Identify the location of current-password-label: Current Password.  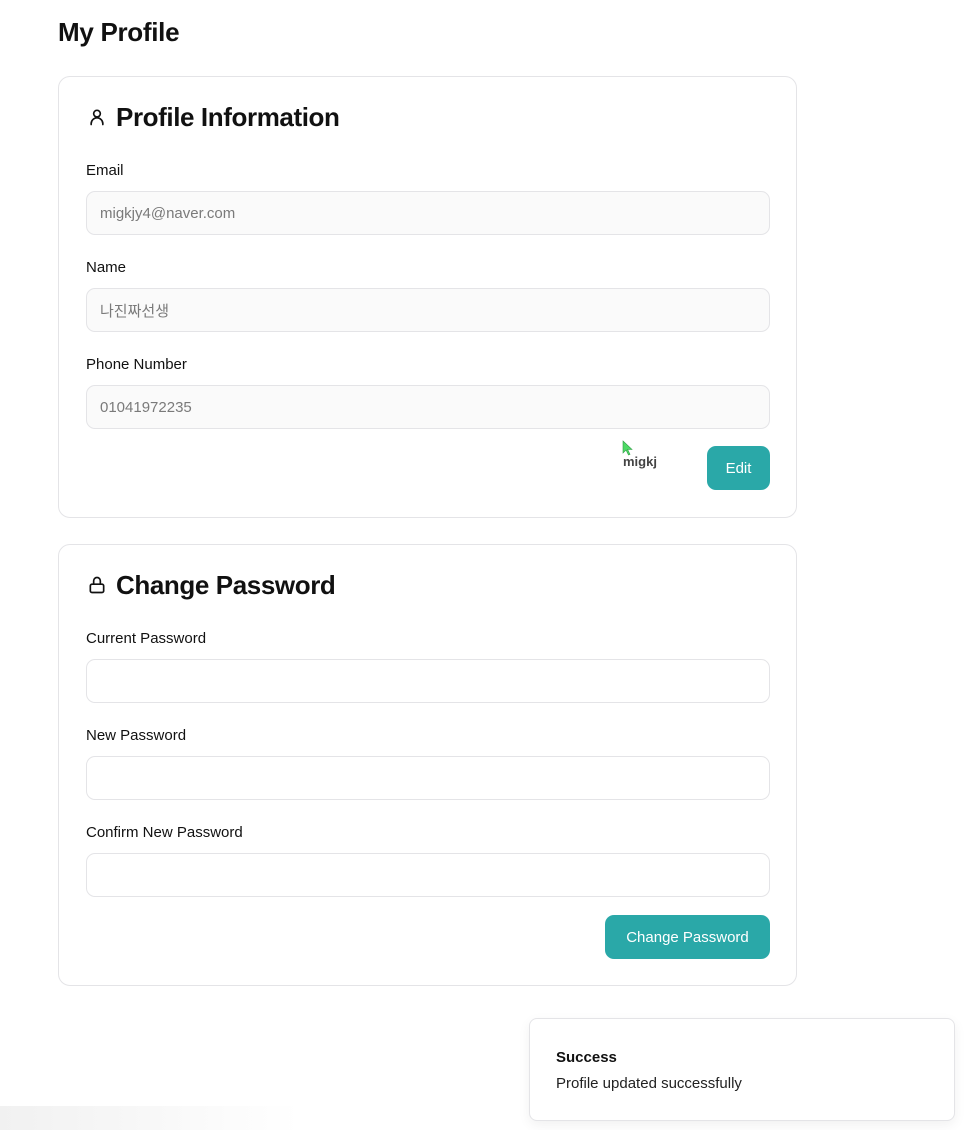
(146, 638).